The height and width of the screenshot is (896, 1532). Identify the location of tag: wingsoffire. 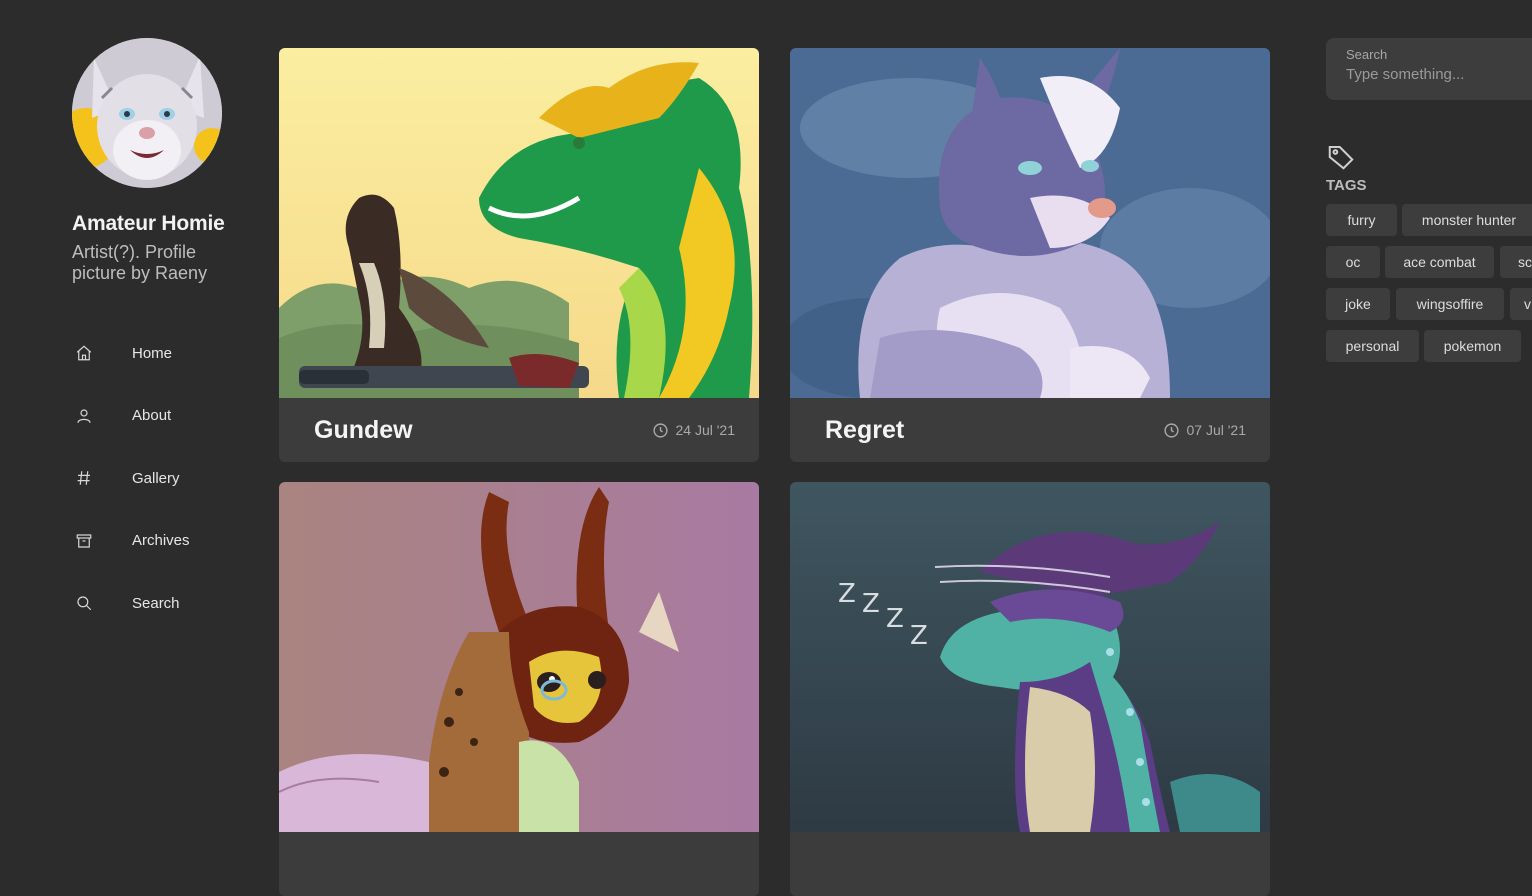
(1450, 304).